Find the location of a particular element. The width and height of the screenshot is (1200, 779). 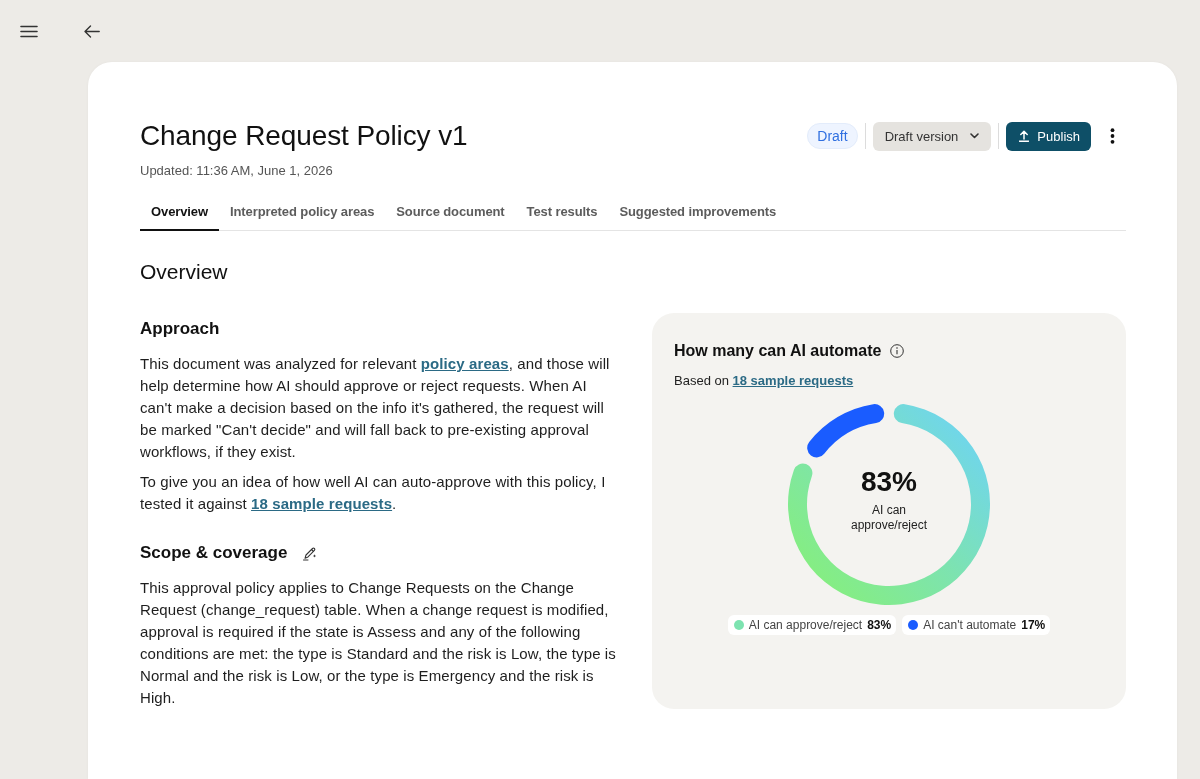

tab: Test results is located at coordinates (562, 213).